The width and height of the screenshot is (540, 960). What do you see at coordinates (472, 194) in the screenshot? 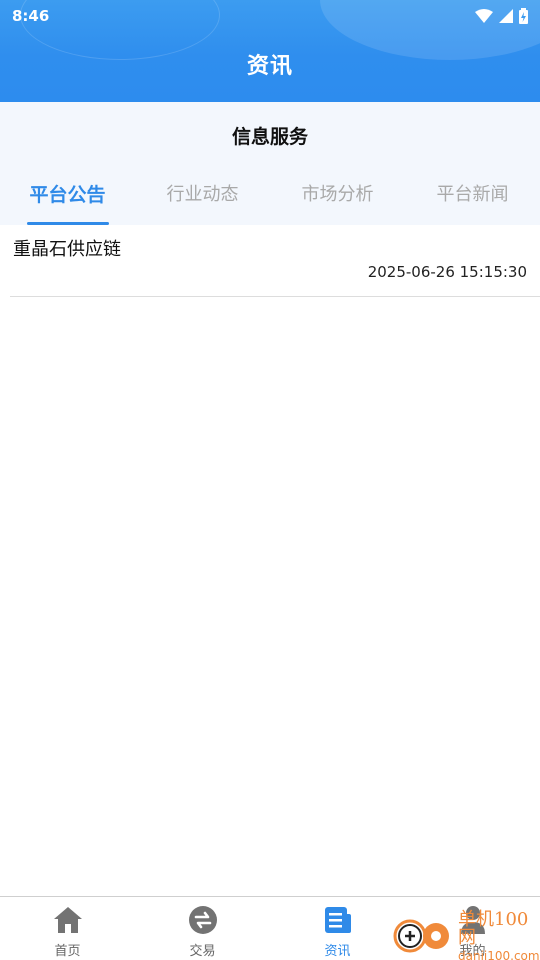
I see `tab-label: 平台新闻` at bounding box center [472, 194].